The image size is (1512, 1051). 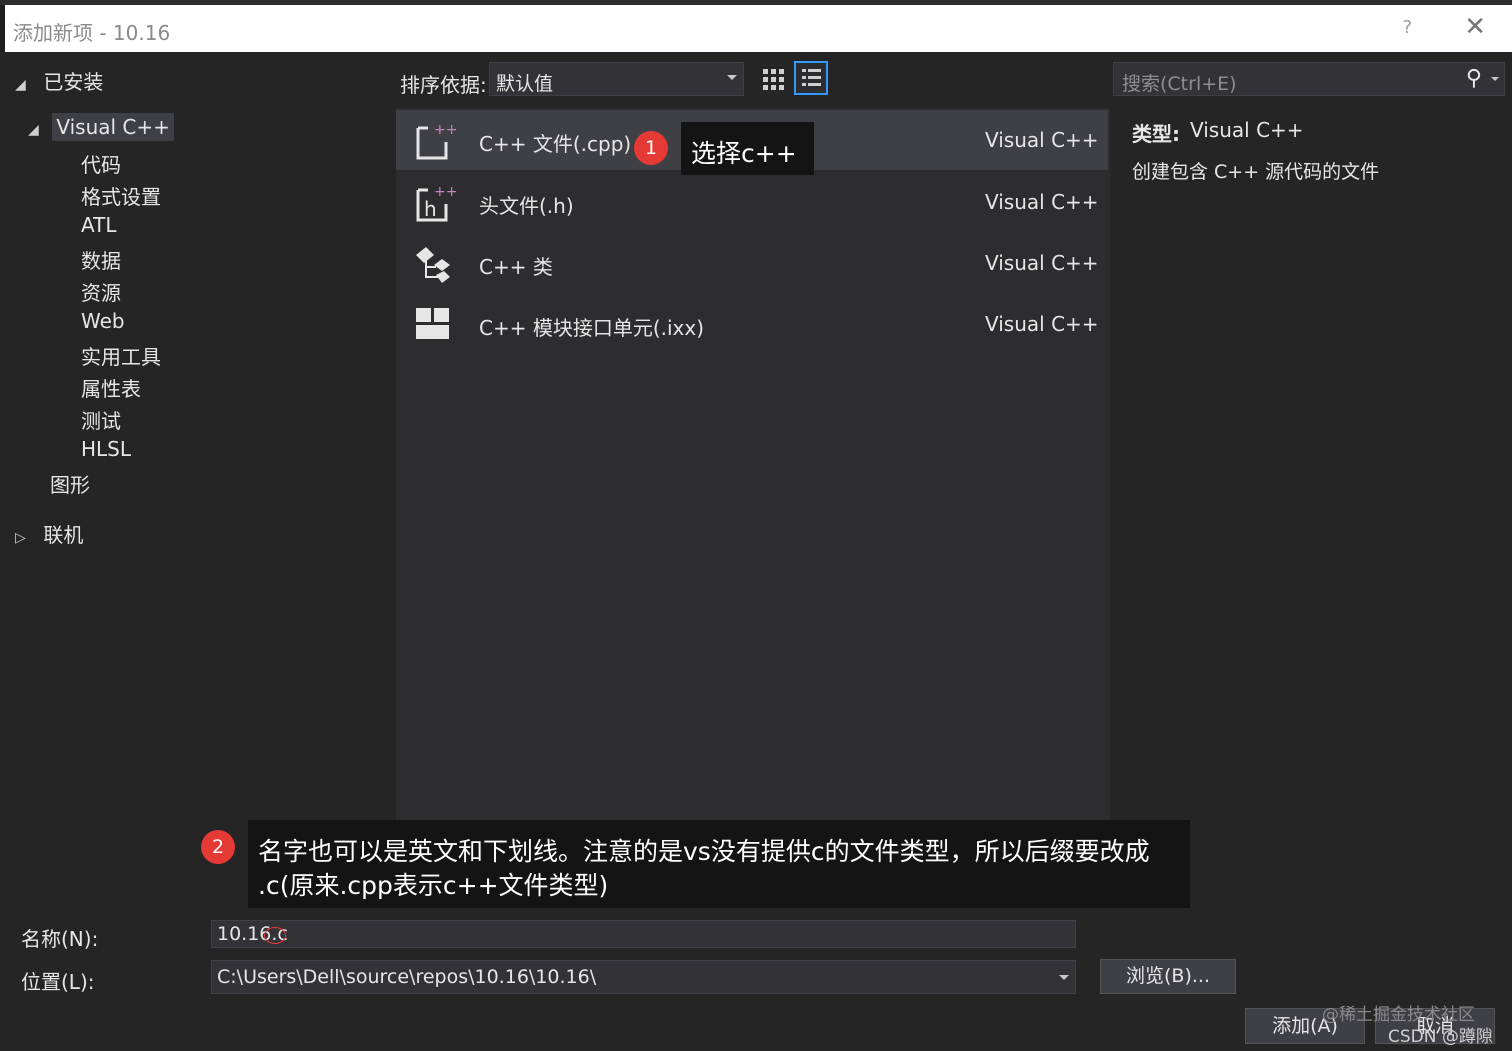 What do you see at coordinates (433, 265) in the screenshot?
I see `cpp-class-icon` at bounding box center [433, 265].